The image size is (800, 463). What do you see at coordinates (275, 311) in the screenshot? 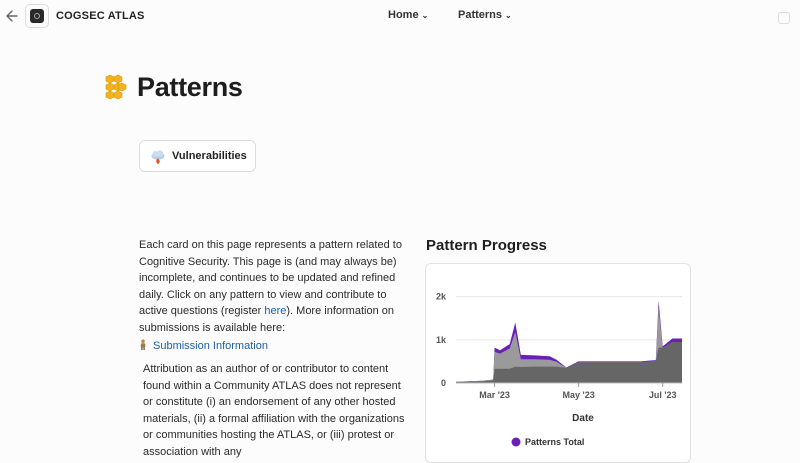
I see `register-here-link: here` at bounding box center [275, 311].